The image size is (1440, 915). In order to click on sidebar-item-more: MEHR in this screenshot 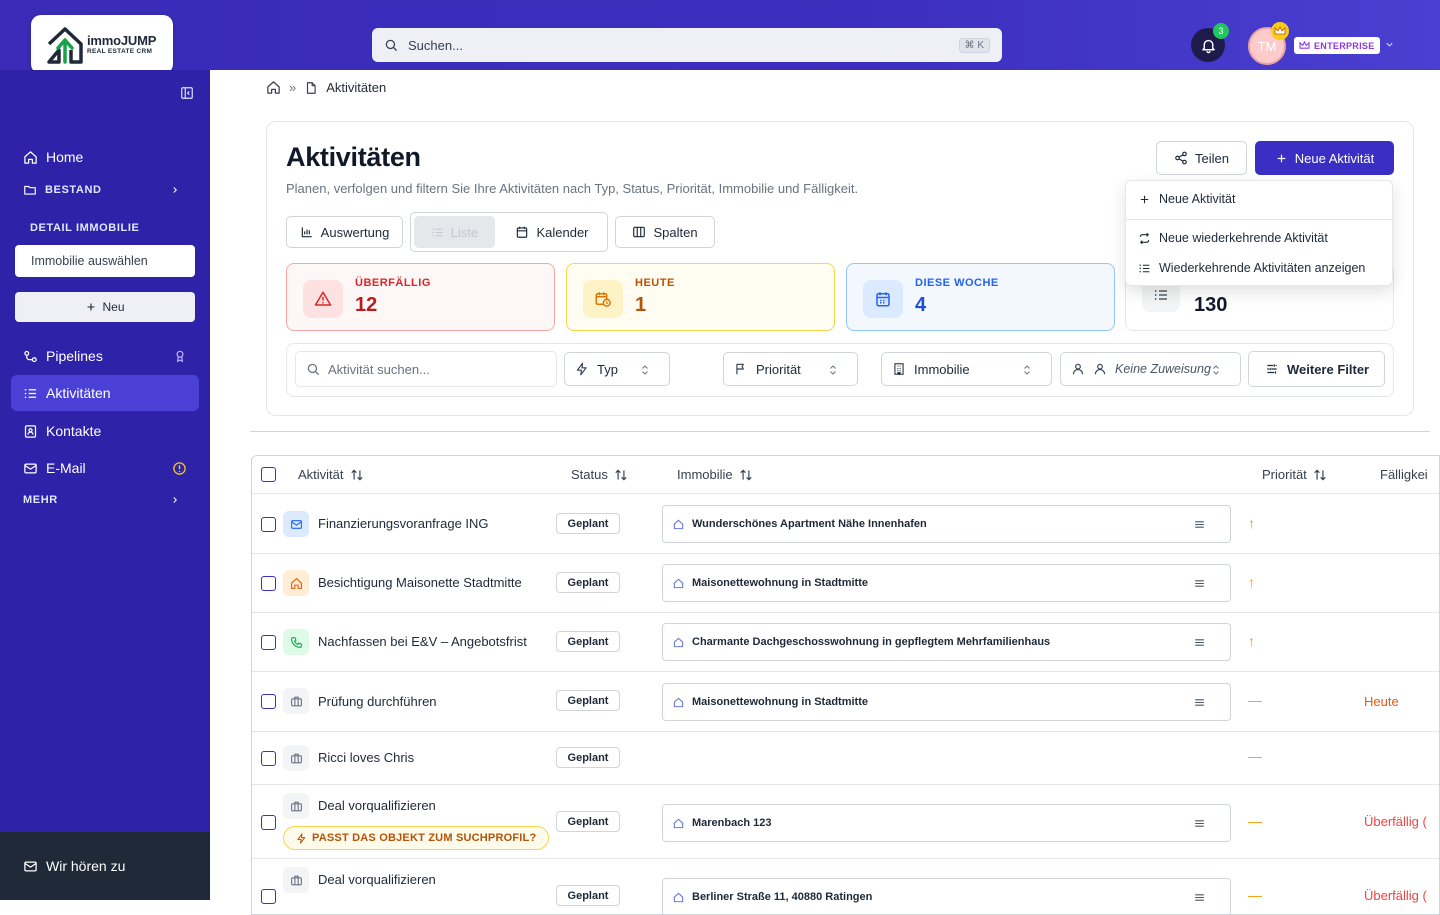, I will do `click(105, 500)`.